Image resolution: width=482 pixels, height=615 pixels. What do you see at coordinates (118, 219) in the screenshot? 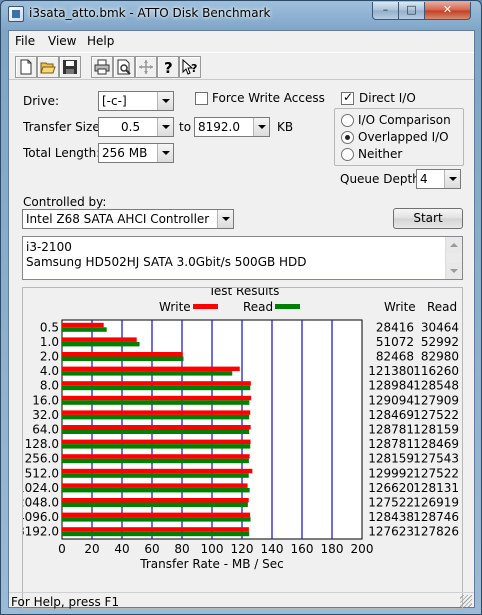
I see `controller-value: Intel Z68 SATA AHCI Controller` at bounding box center [118, 219].